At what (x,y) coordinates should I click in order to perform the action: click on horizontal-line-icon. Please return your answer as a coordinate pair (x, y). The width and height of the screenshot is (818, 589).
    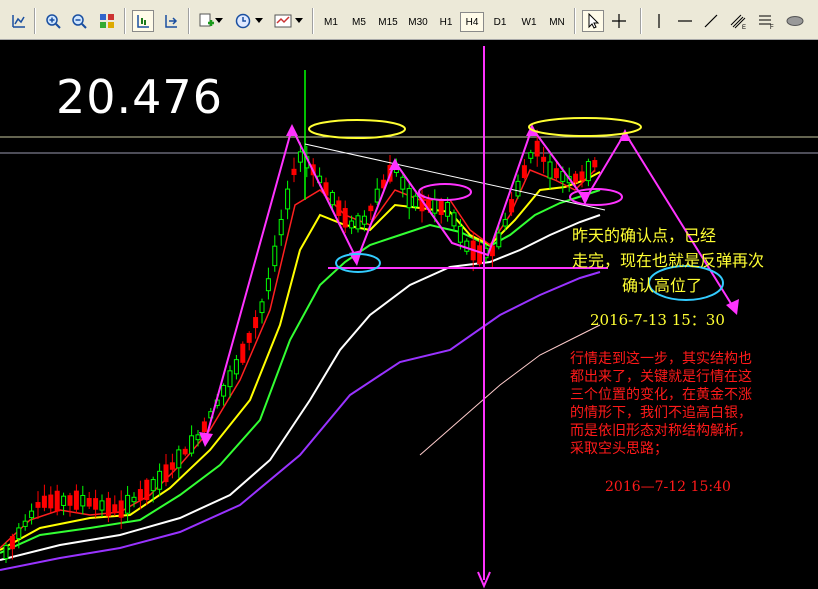
    Looking at the image, I should click on (685, 21).